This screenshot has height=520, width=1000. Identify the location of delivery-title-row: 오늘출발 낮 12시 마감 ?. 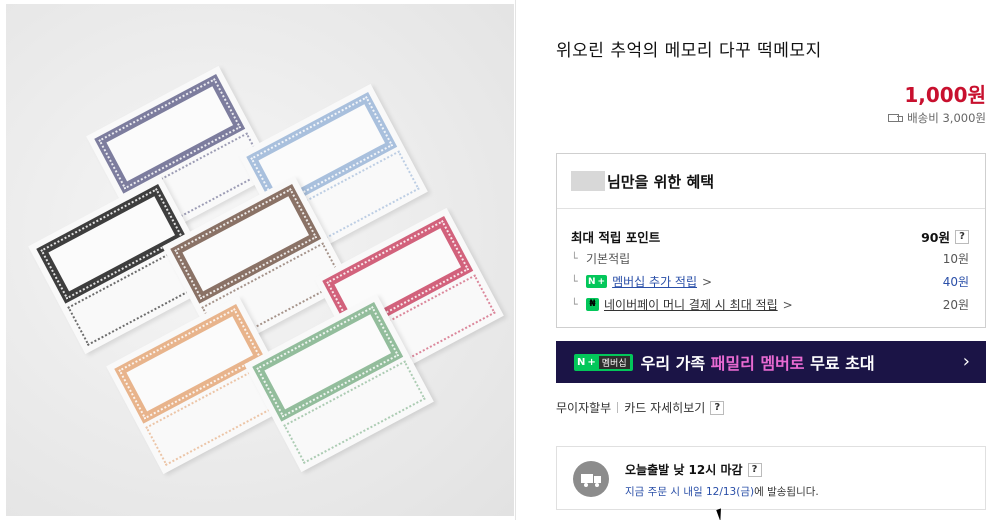
(693, 469).